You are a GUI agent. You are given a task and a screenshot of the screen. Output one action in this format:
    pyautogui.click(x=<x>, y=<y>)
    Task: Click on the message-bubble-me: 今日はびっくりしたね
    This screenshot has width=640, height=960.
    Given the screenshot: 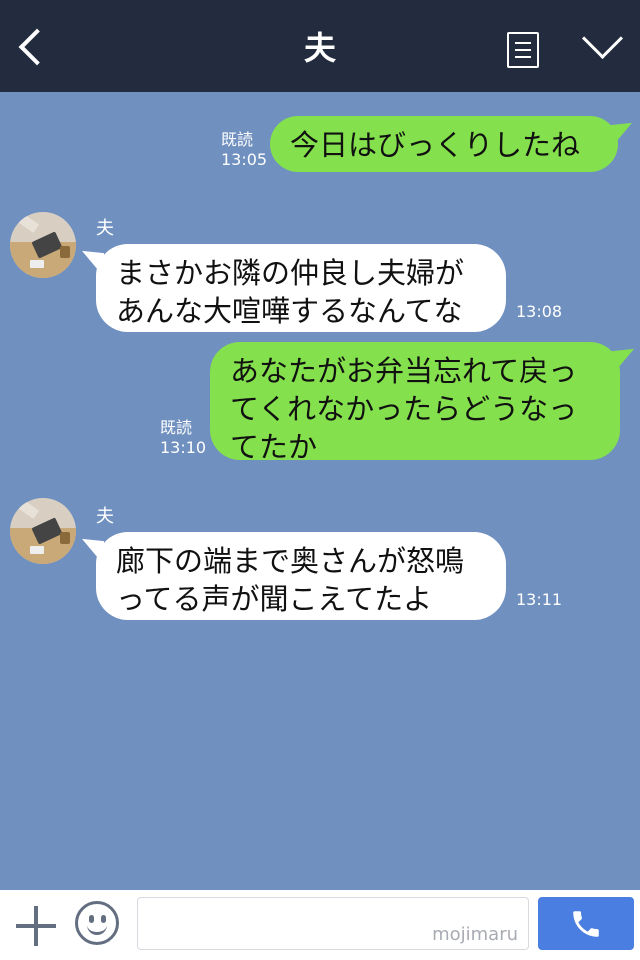 What is the action you would take?
    pyautogui.click(x=444, y=144)
    